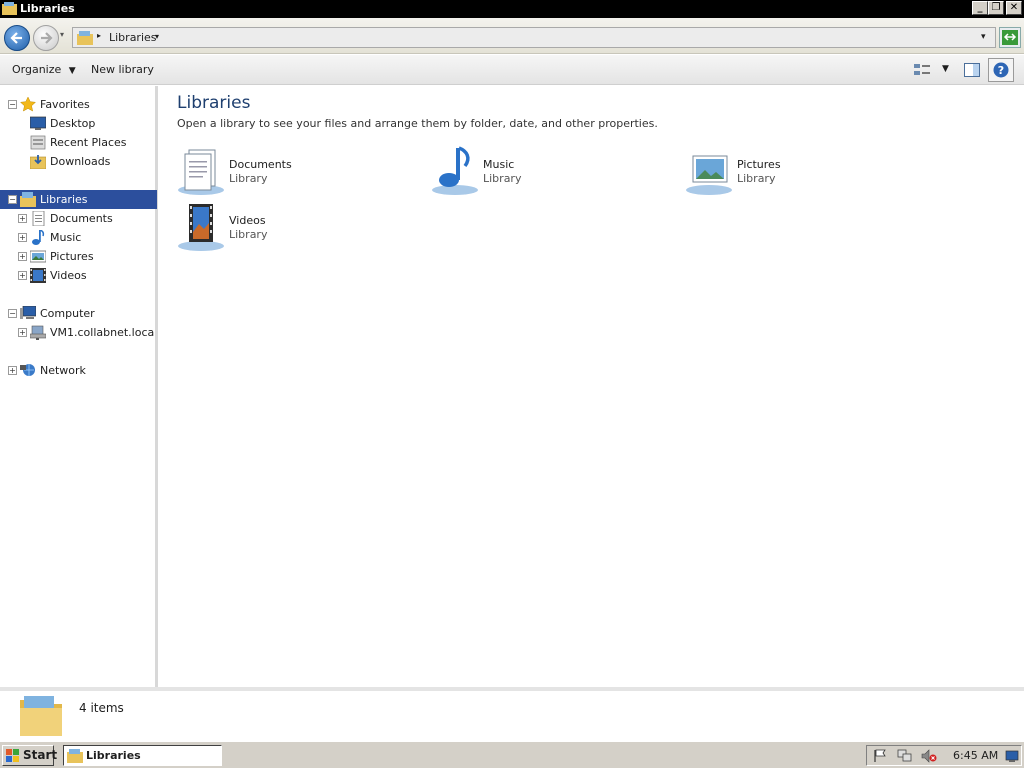 The width and height of the screenshot is (1024, 768). I want to click on tree-item-network-drive: + VM1.collabnet.local (\\, so click(77, 332).